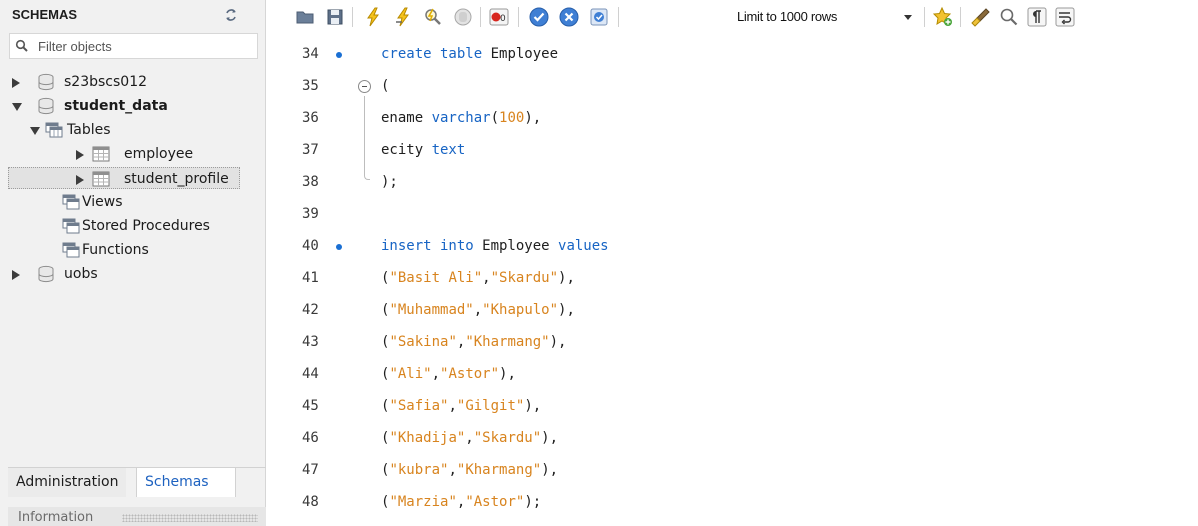 This screenshot has width=1198, height=526. Describe the element at coordinates (67, 482) in the screenshot. I see `tab-administration: Administration` at that location.